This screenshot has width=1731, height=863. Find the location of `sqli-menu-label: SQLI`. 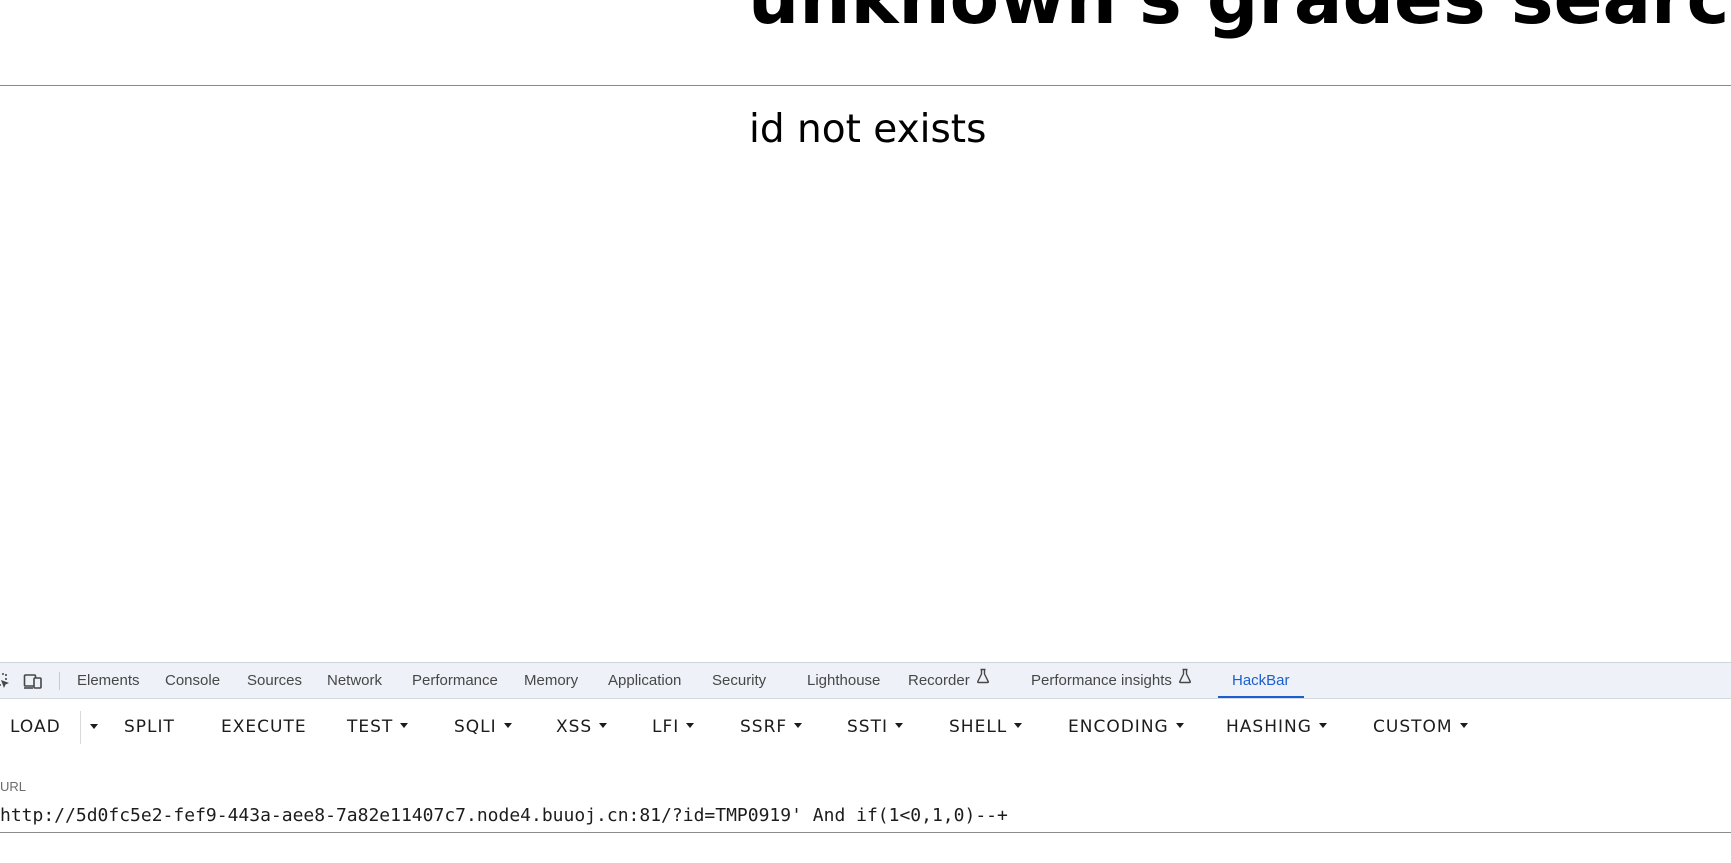

sqli-menu-label: SQLI is located at coordinates (475, 727).